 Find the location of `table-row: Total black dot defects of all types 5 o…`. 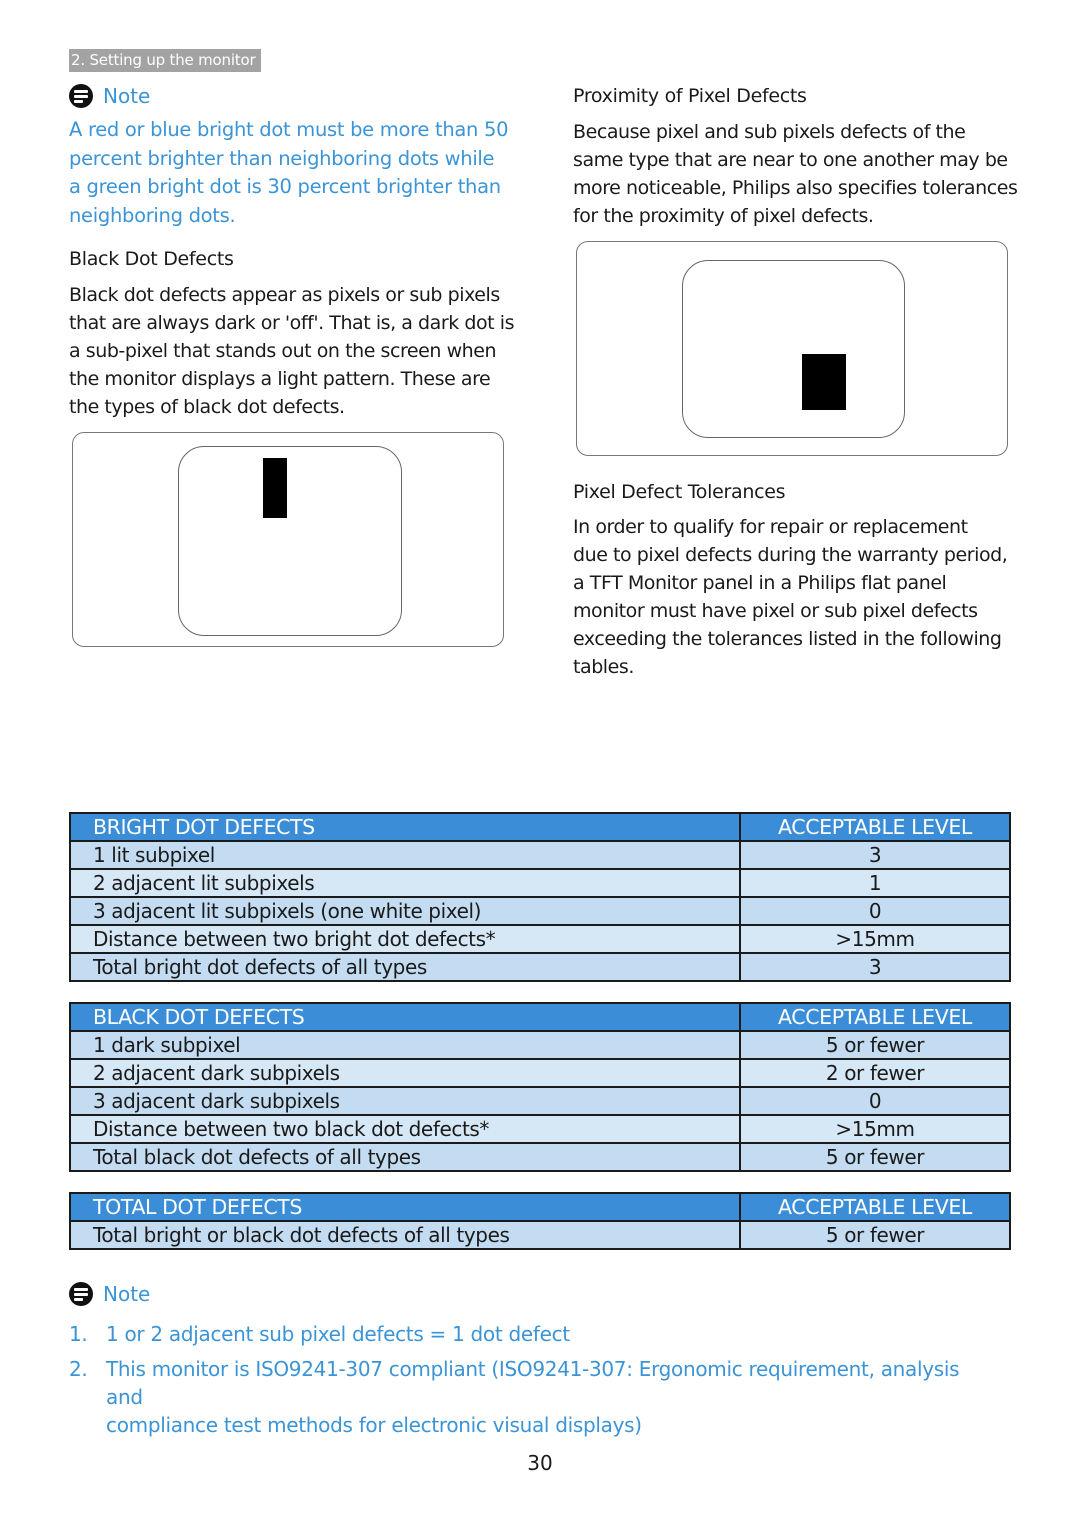

table-row: Total black dot defects of all types 5 o… is located at coordinates (540, 1157).